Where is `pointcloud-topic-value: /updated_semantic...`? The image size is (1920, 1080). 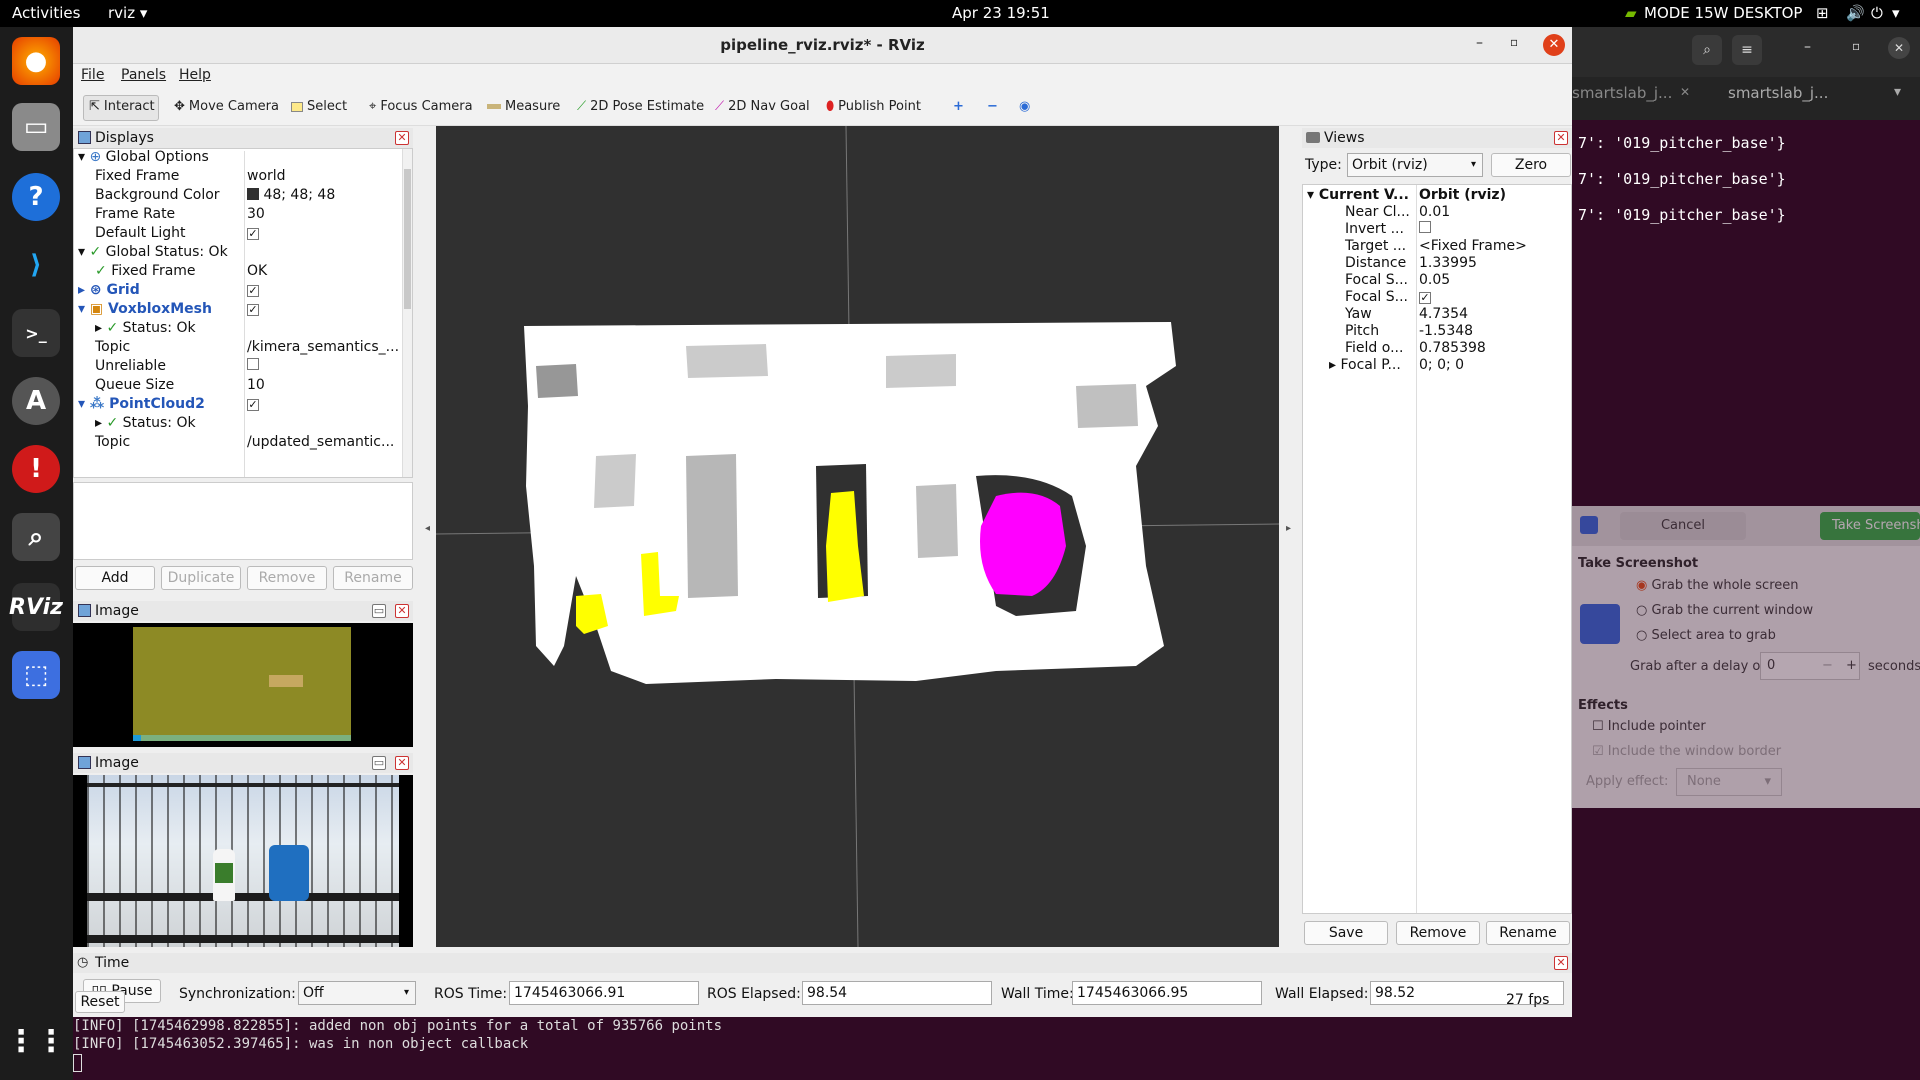 pointcloud-topic-value: /updated_semantic... is located at coordinates (320, 442).